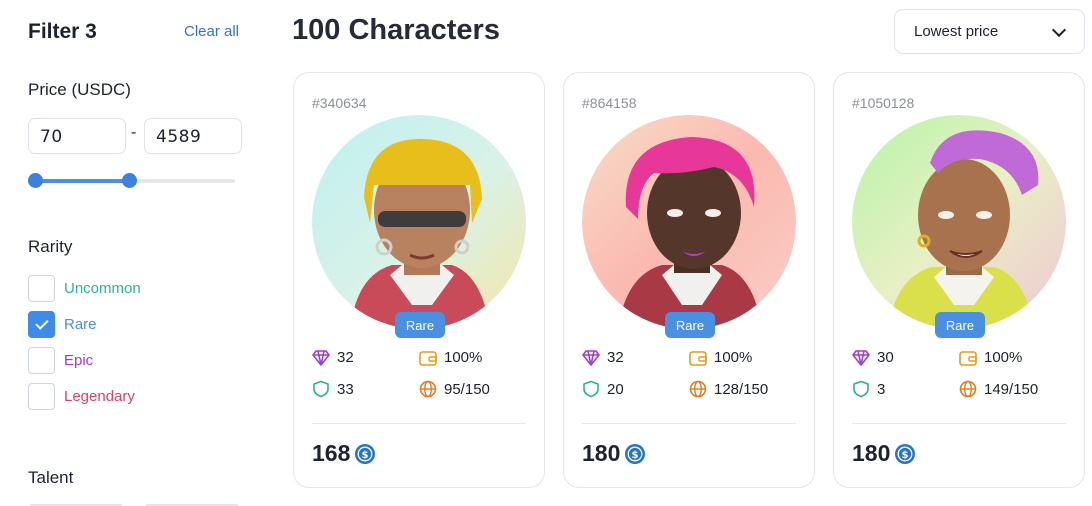 The width and height of the screenshot is (1092, 506). Describe the element at coordinates (603, 389) in the screenshot. I see `stat-shield: 20` at that location.